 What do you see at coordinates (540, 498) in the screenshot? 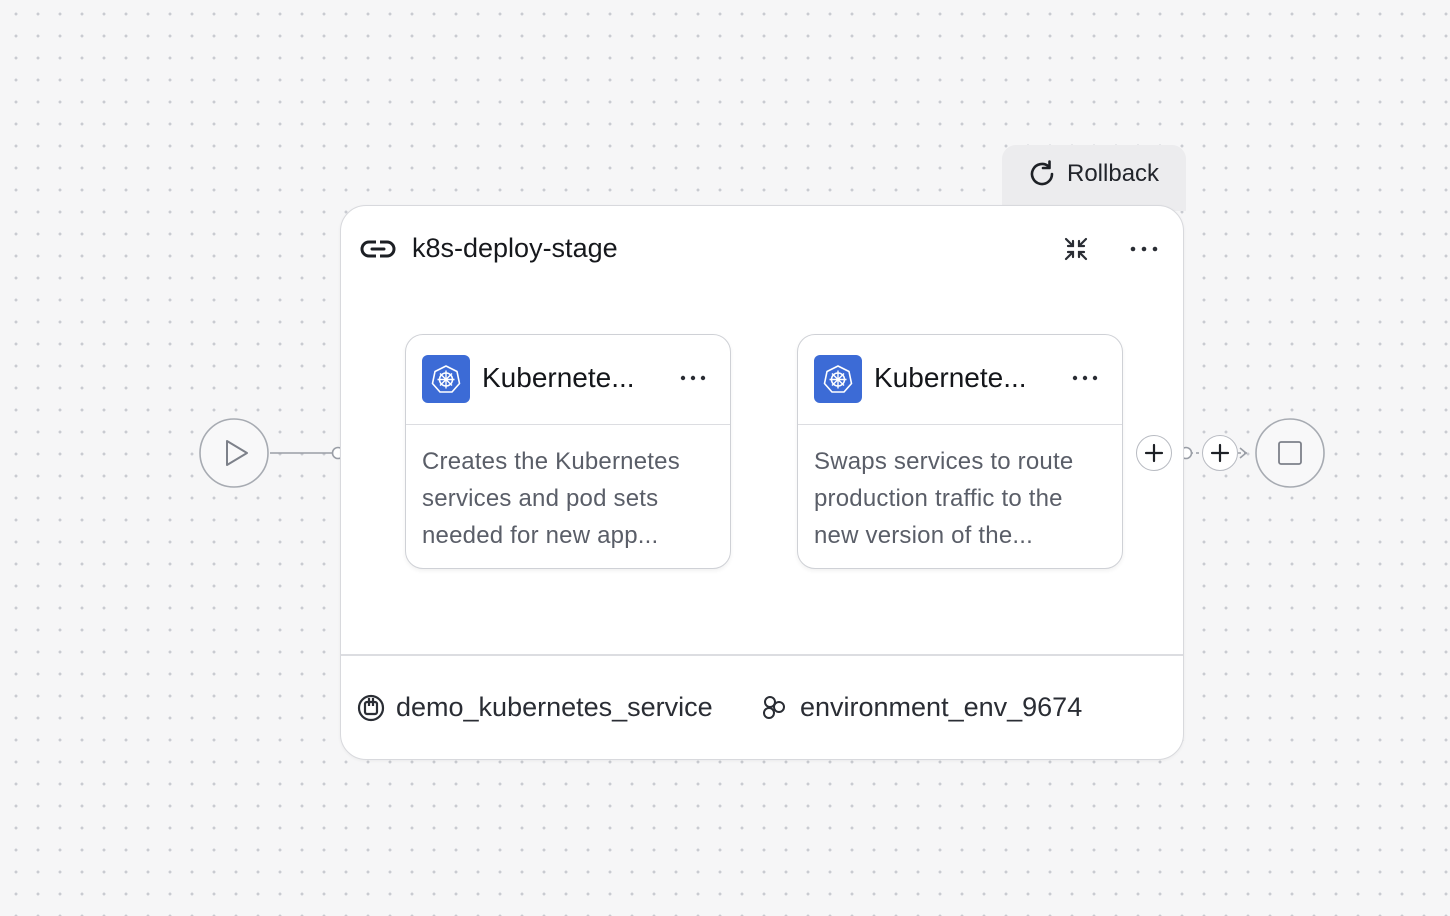
I see `step-description-line: services and pod sets` at bounding box center [540, 498].